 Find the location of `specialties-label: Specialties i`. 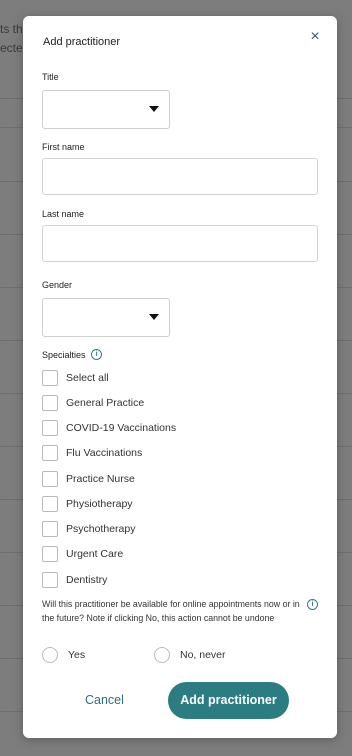

specialties-label: Specialties i is located at coordinates (72, 355).